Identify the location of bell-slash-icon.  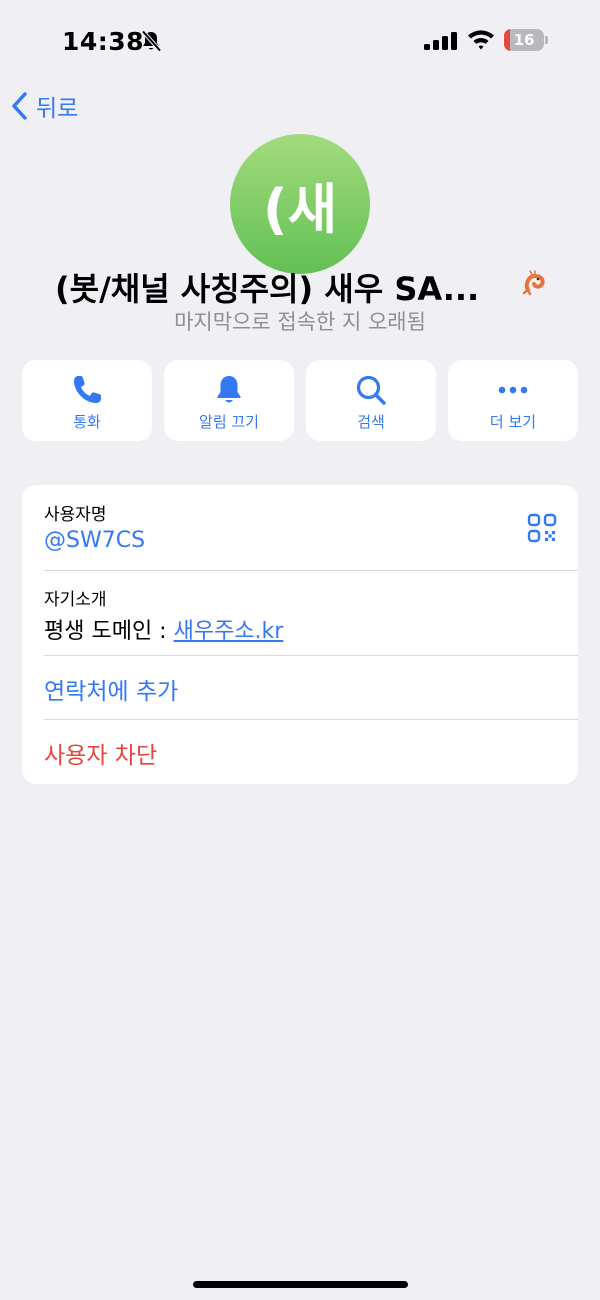
(151, 41).